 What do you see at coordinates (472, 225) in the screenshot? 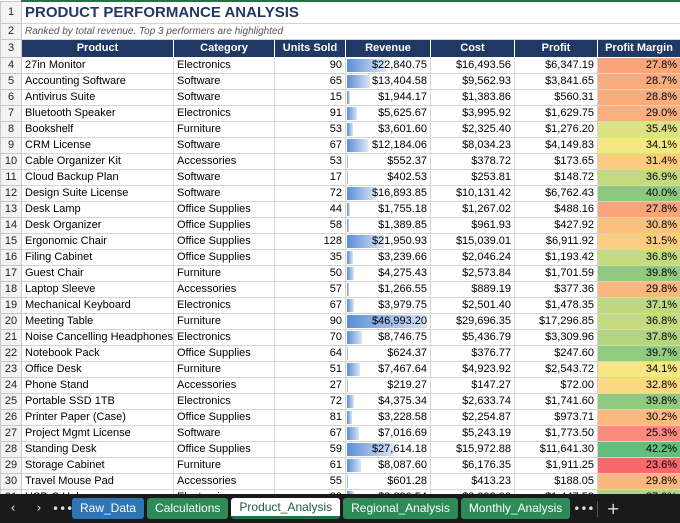
I see `cell-cost: $961.93` at bounding box center [472, 225].